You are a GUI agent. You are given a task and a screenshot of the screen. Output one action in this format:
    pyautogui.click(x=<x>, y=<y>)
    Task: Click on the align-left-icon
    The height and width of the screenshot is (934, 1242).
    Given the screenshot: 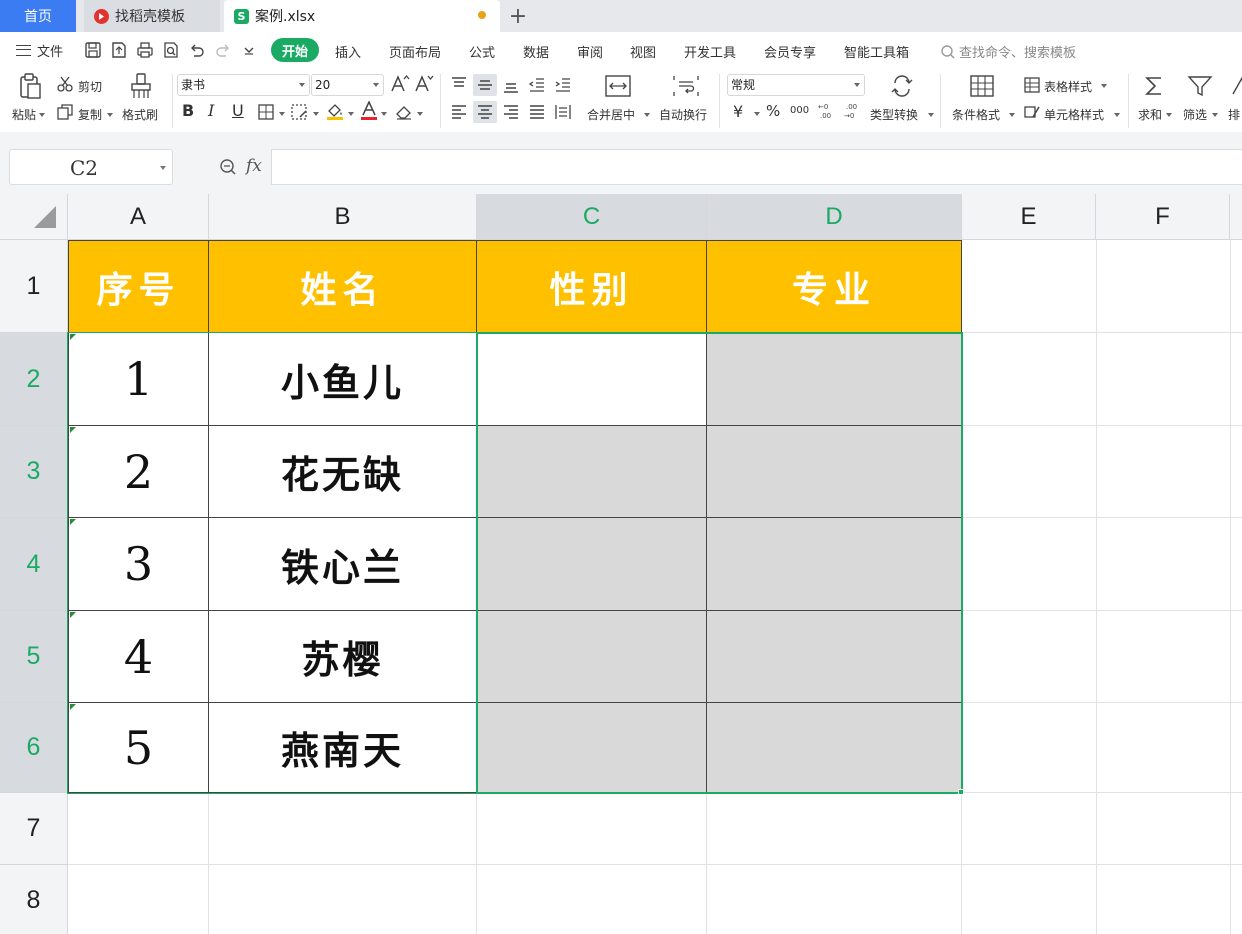 What is the action you would take?
    pyautogui.click(x=459, y=112)
    